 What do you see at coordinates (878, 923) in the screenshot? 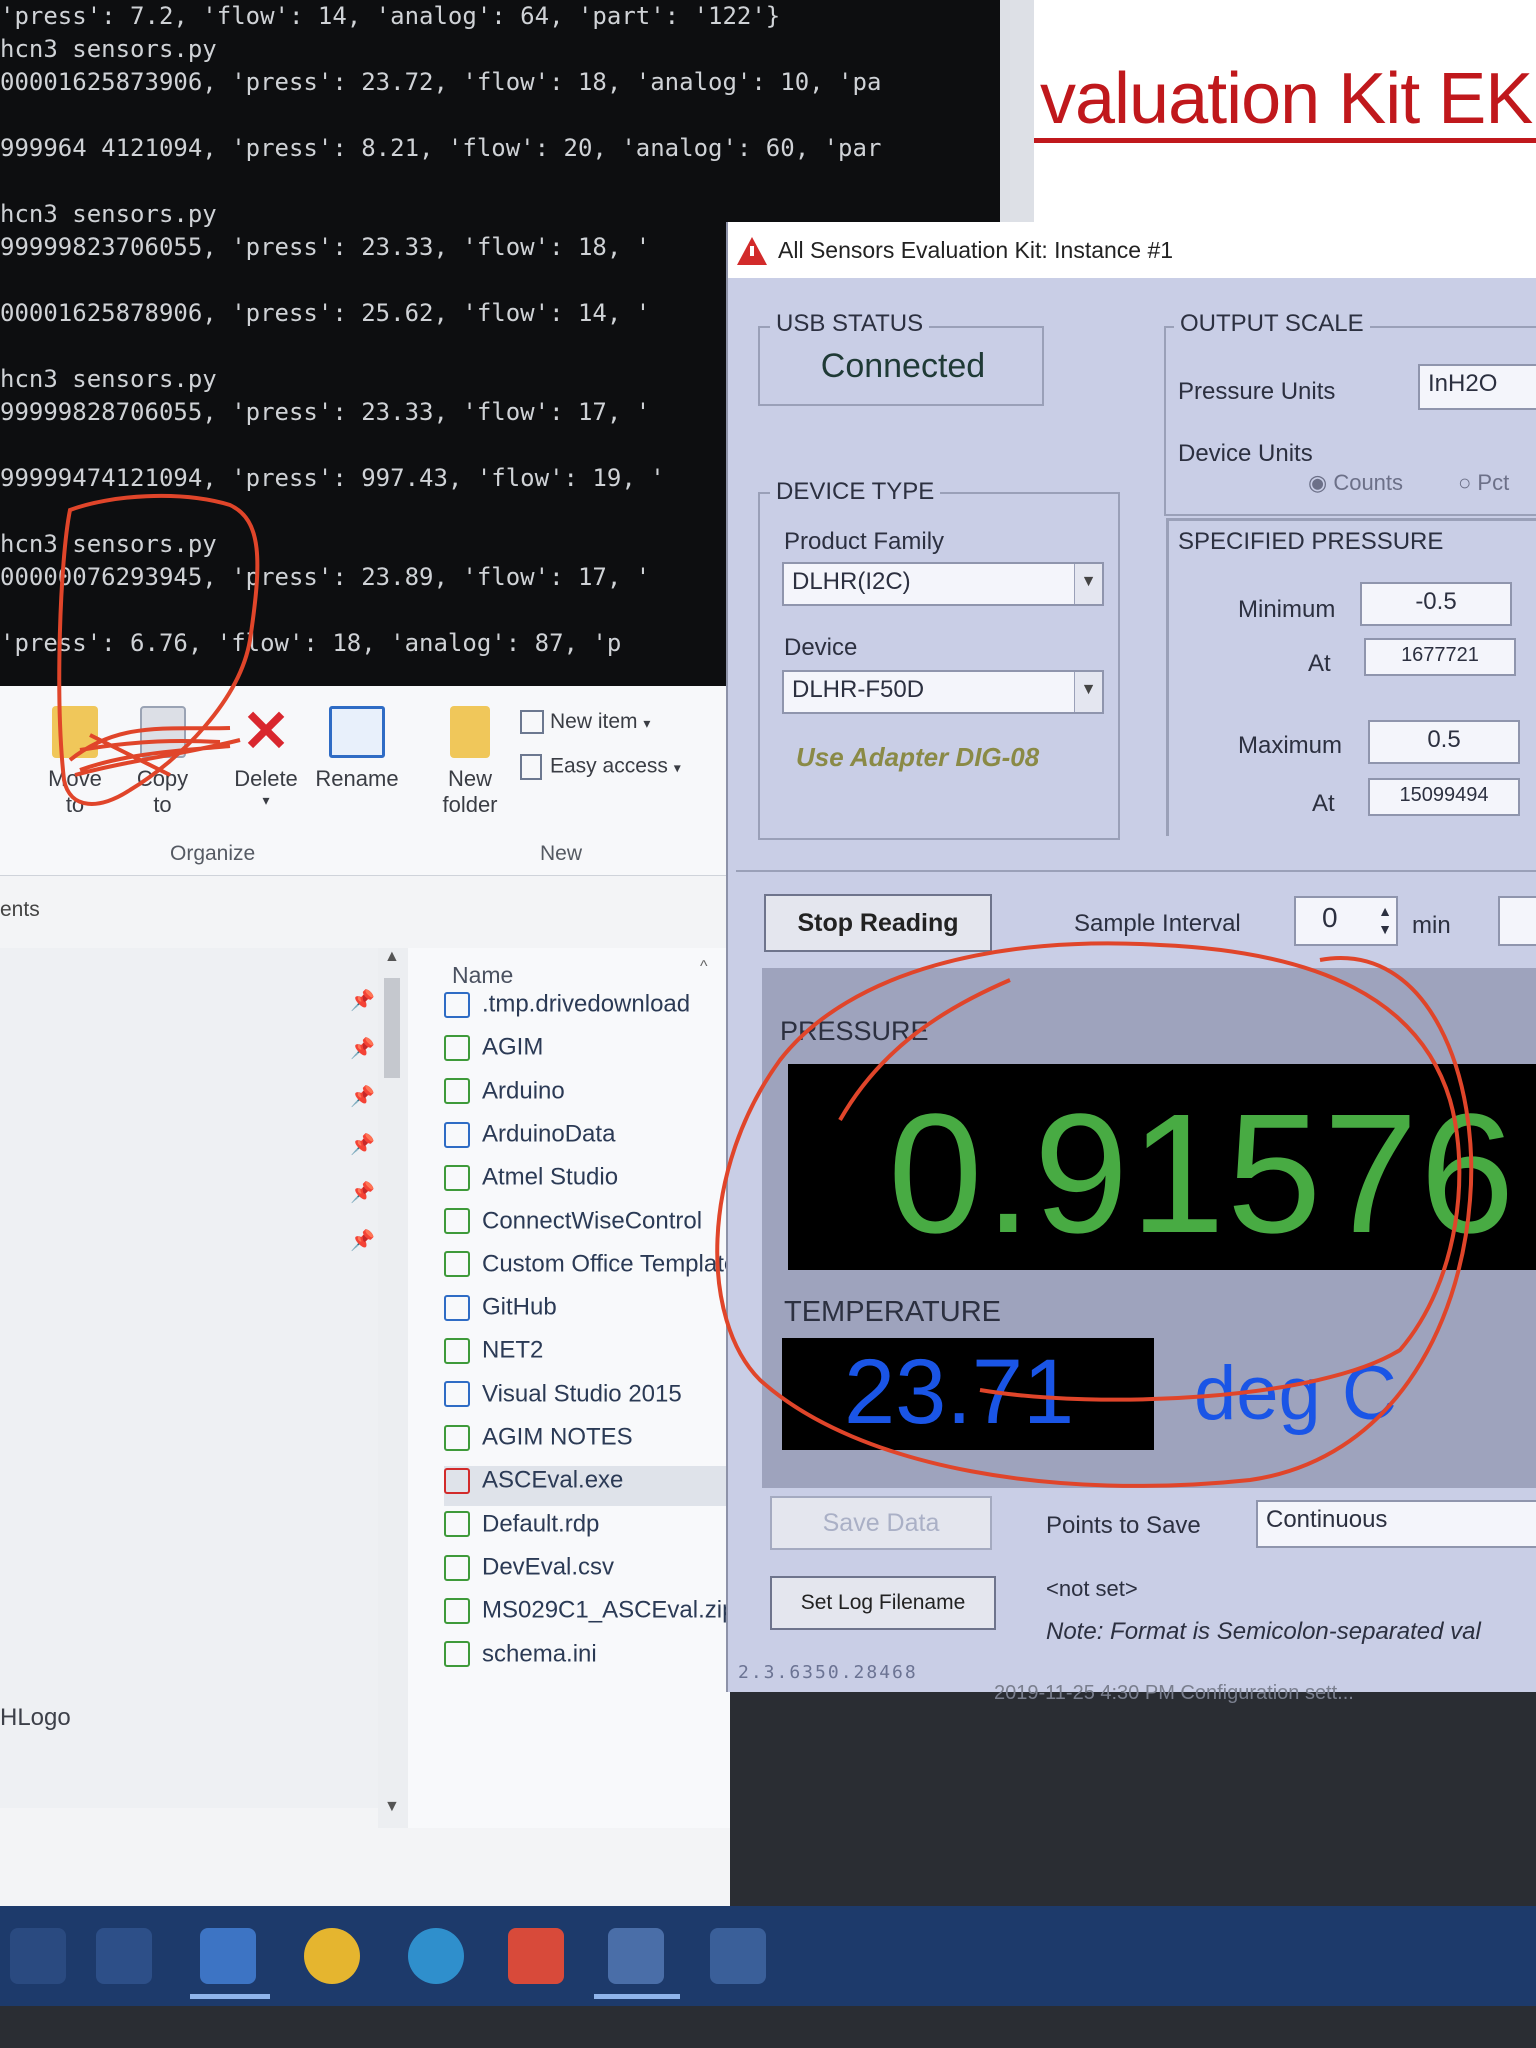
I see `stop-reading-button: Stop Reading` at bounding box center [878, 923].